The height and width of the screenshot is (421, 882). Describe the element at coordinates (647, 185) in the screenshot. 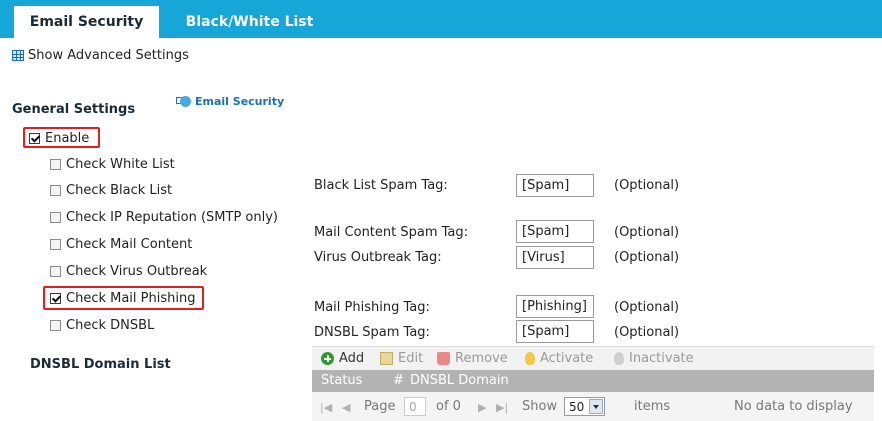

I see `black-list-optional: (Optional)` at that location.